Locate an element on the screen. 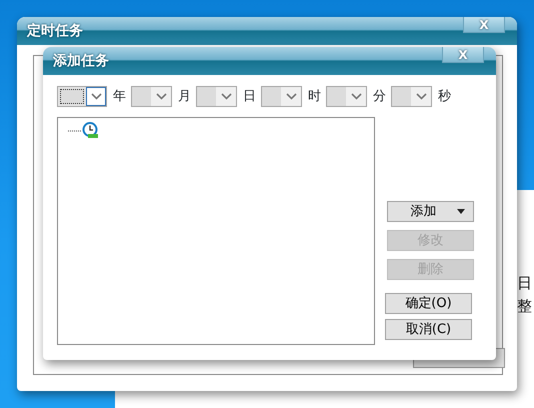 The width and height of the screenshot is (534, 408). tree-line is located at coordinates (75, 131).